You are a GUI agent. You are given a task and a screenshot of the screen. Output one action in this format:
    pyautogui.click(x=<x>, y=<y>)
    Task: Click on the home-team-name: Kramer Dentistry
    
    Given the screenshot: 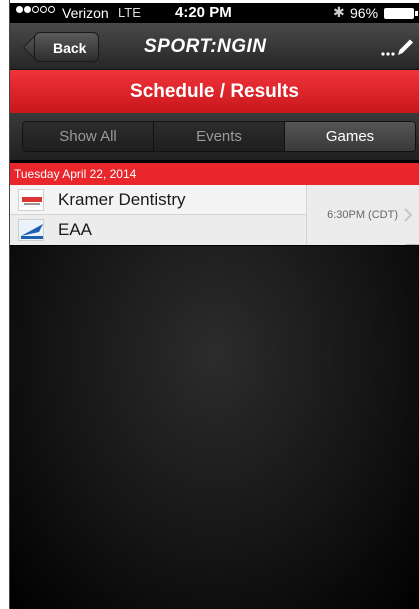 What is the action you would take?
    pyautogui.click(x=122, y=199)
    